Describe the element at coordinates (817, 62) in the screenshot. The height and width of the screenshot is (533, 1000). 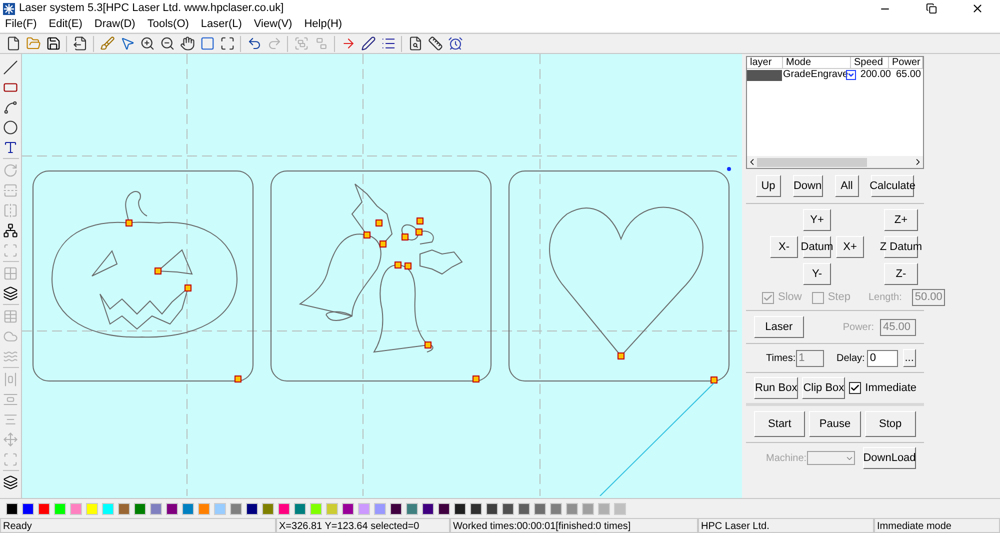
I see `column-header: Mode` at that location.